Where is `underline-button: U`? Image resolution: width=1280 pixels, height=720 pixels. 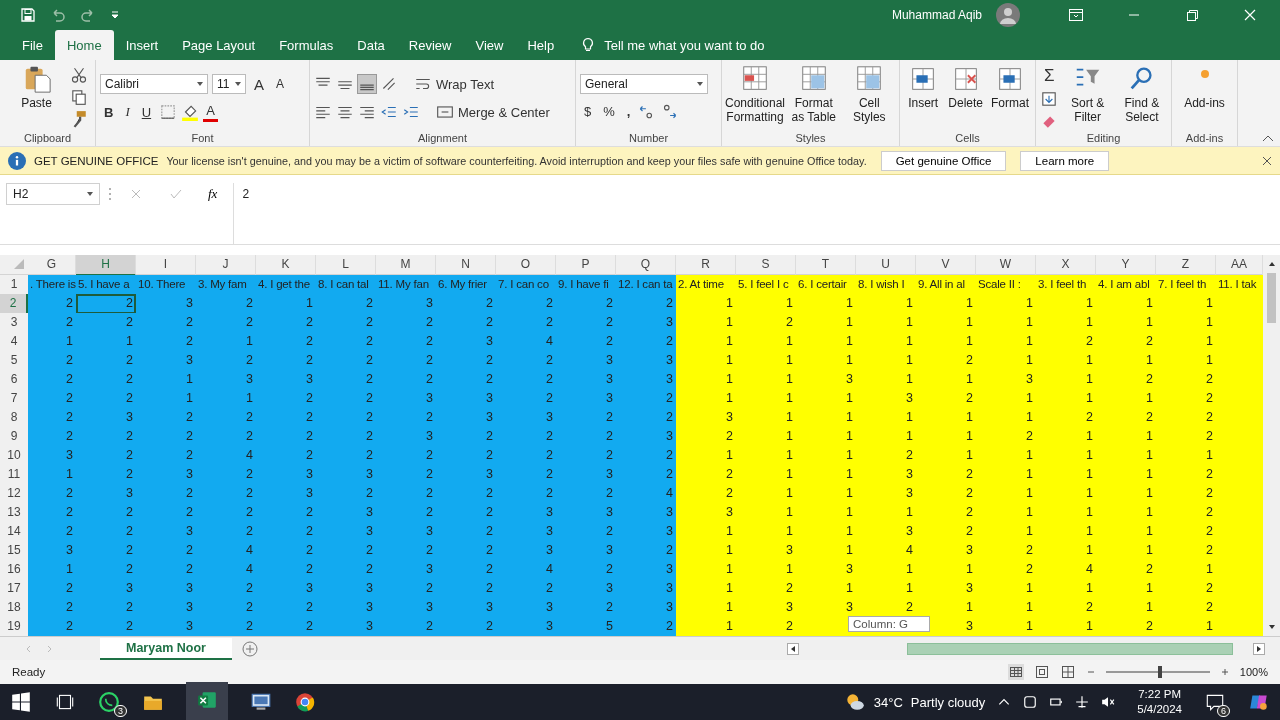
underline-button: U is located at coordinates (146, 112).